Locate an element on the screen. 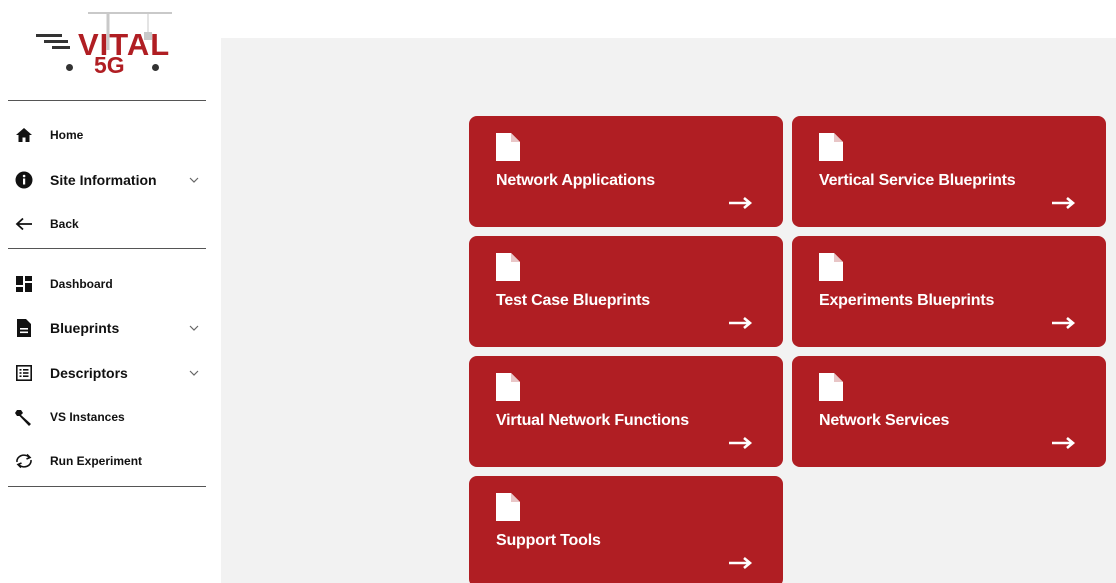  sidebar-item-label: VS Instances is located at coordinates (87, 417).